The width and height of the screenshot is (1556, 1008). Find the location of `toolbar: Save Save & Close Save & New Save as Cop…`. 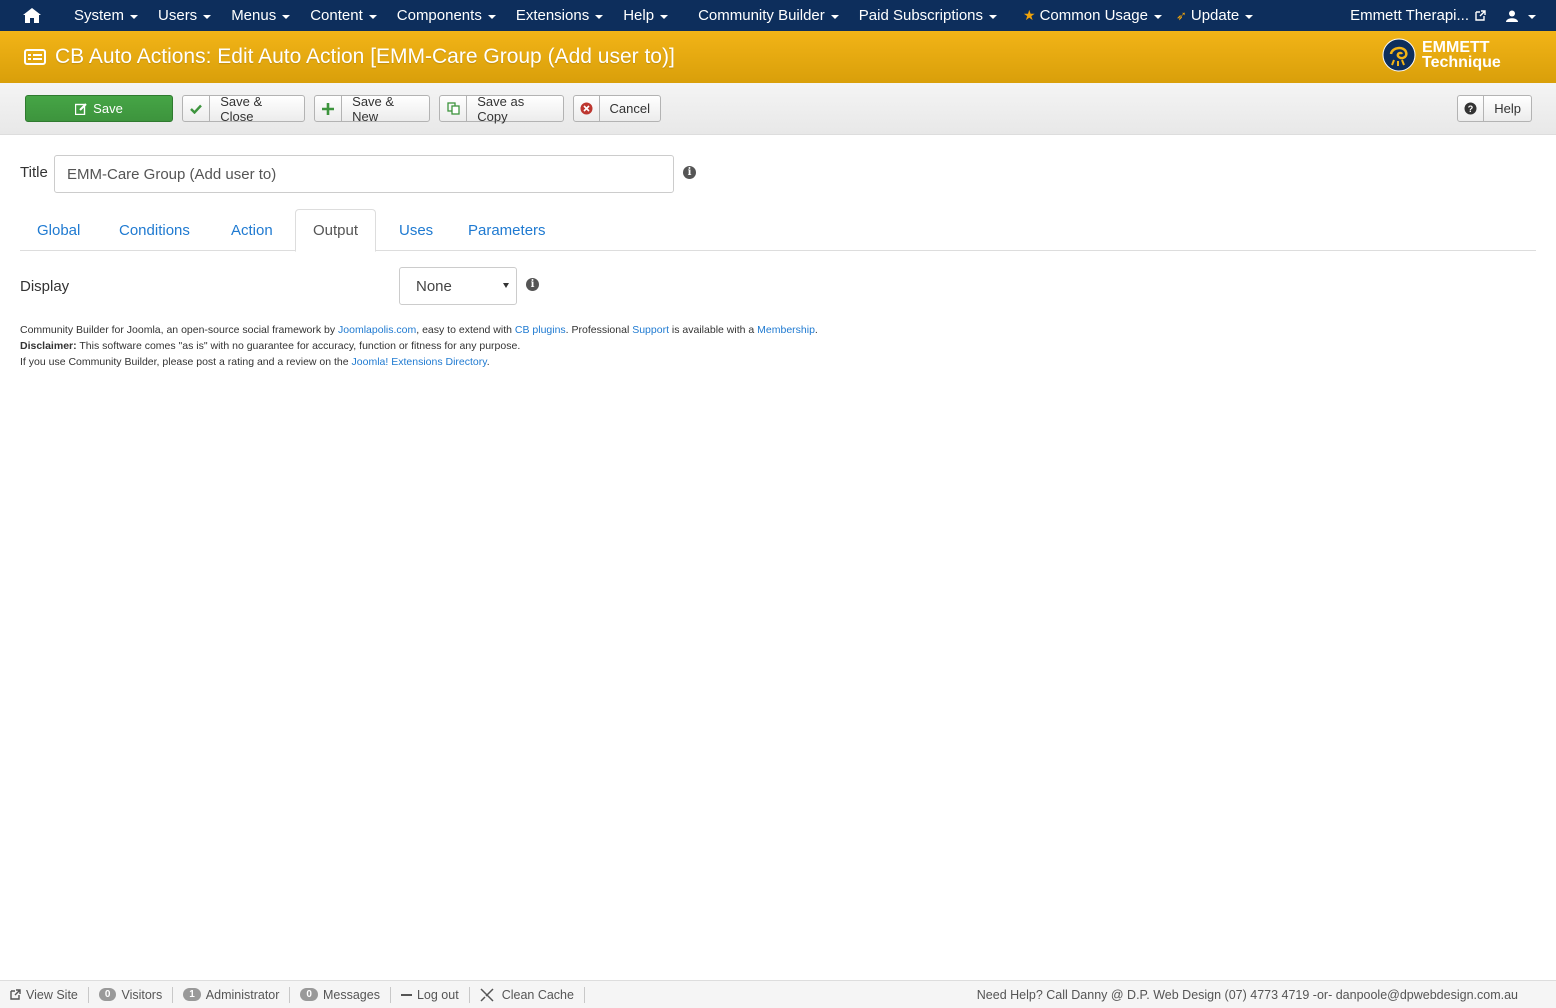

toolbar: Save Save & Close Save & New Save as Cop… is located at coordinates (778, 109).